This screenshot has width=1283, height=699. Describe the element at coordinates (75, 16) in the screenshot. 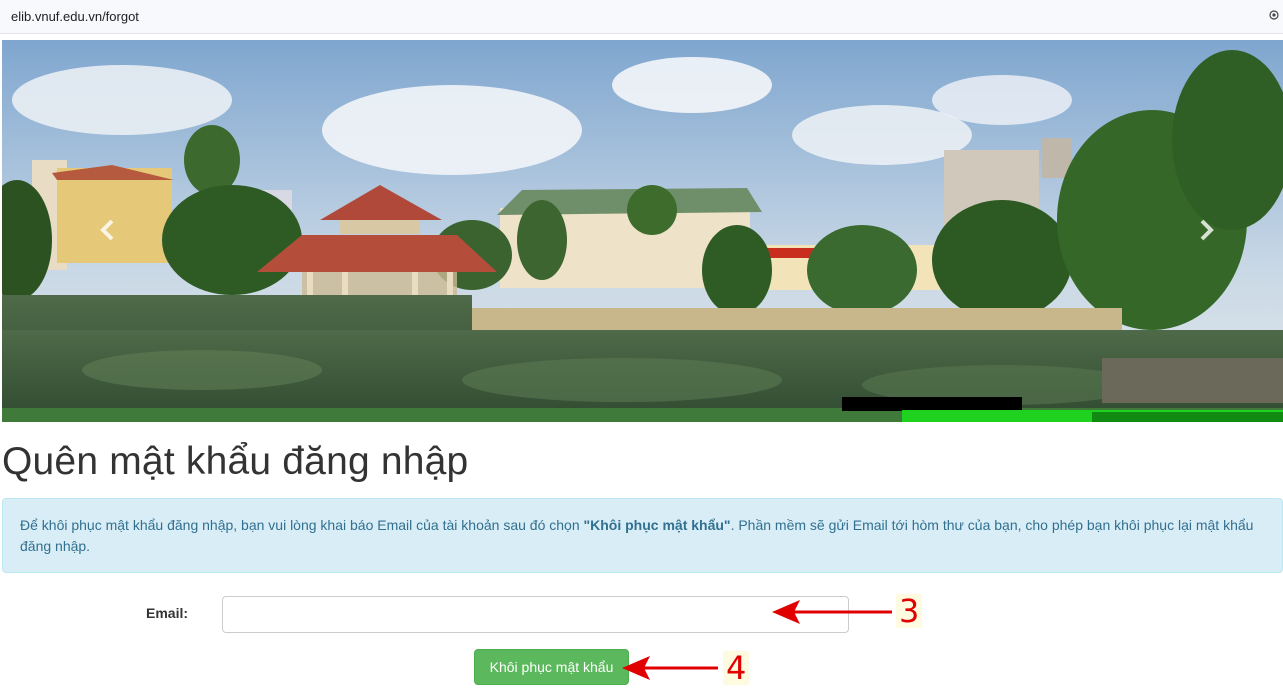

I see `url-text: elib.vnuf.edu.vn/forgot` at that location.